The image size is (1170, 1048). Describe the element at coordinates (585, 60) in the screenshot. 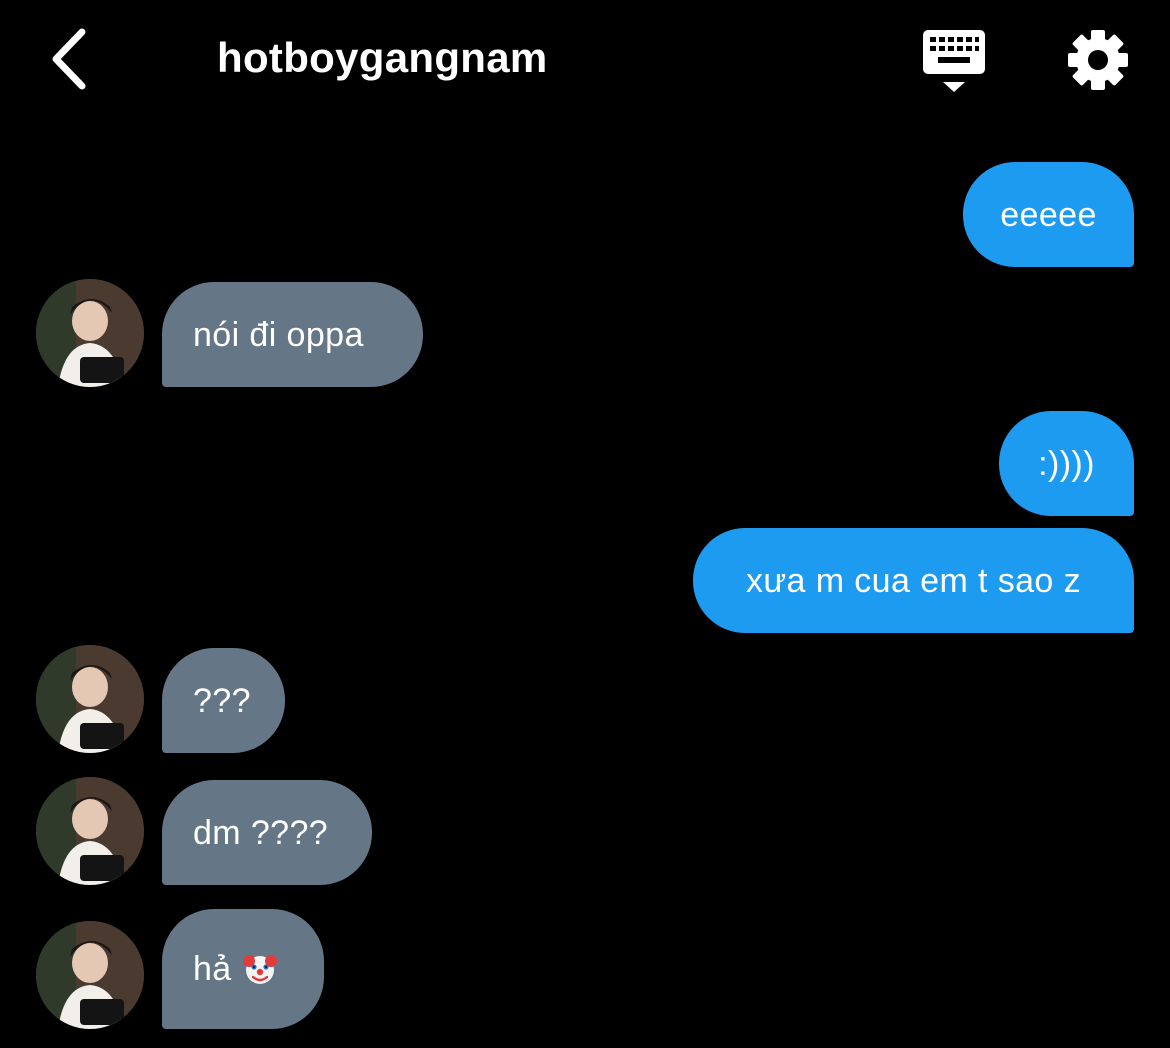

I see `chat-header: hotboygangnam` at that location.